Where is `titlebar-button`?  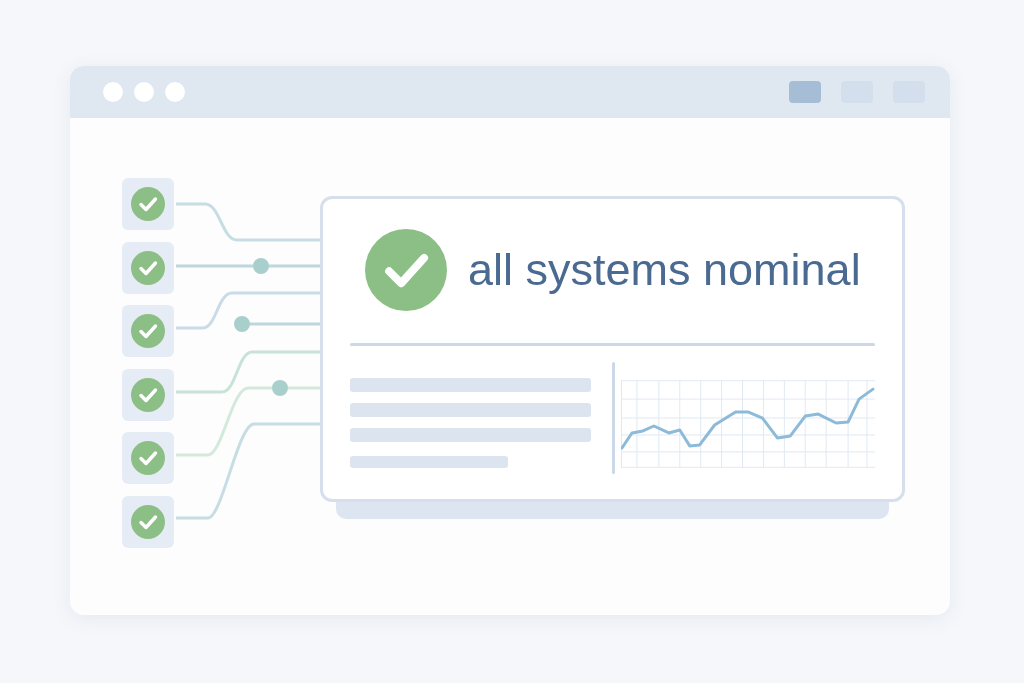
titlebar-button is located at coordinates (805, 92).